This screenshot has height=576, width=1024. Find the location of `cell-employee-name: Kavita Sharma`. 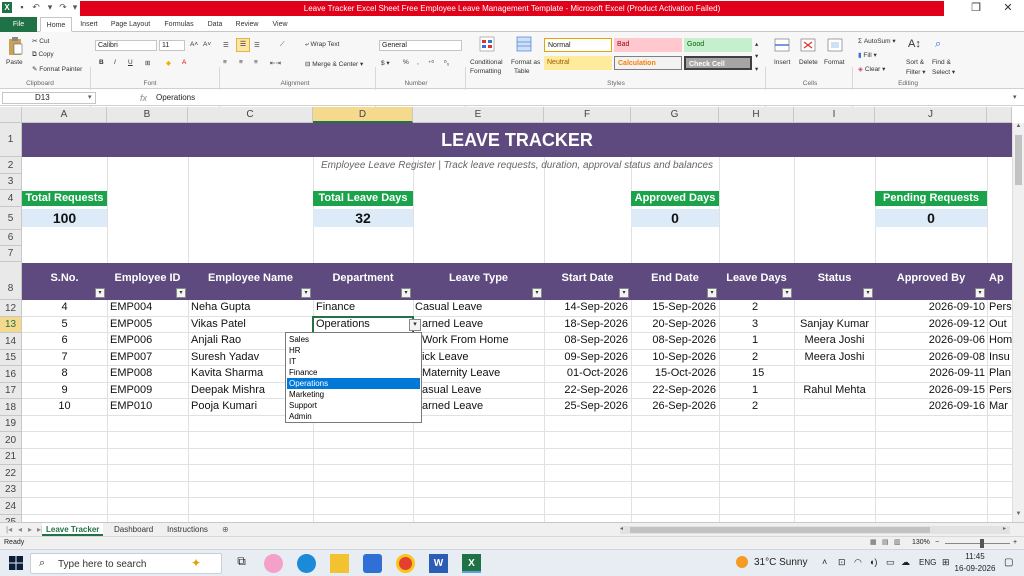

cell-employee-name: Kavita Sharma is located at coordinates (237, 373).